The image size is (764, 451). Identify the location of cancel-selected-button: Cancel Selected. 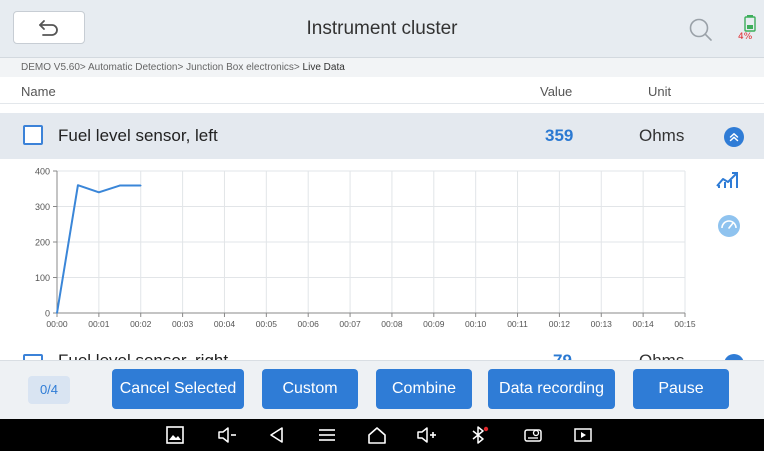
(178, 389).